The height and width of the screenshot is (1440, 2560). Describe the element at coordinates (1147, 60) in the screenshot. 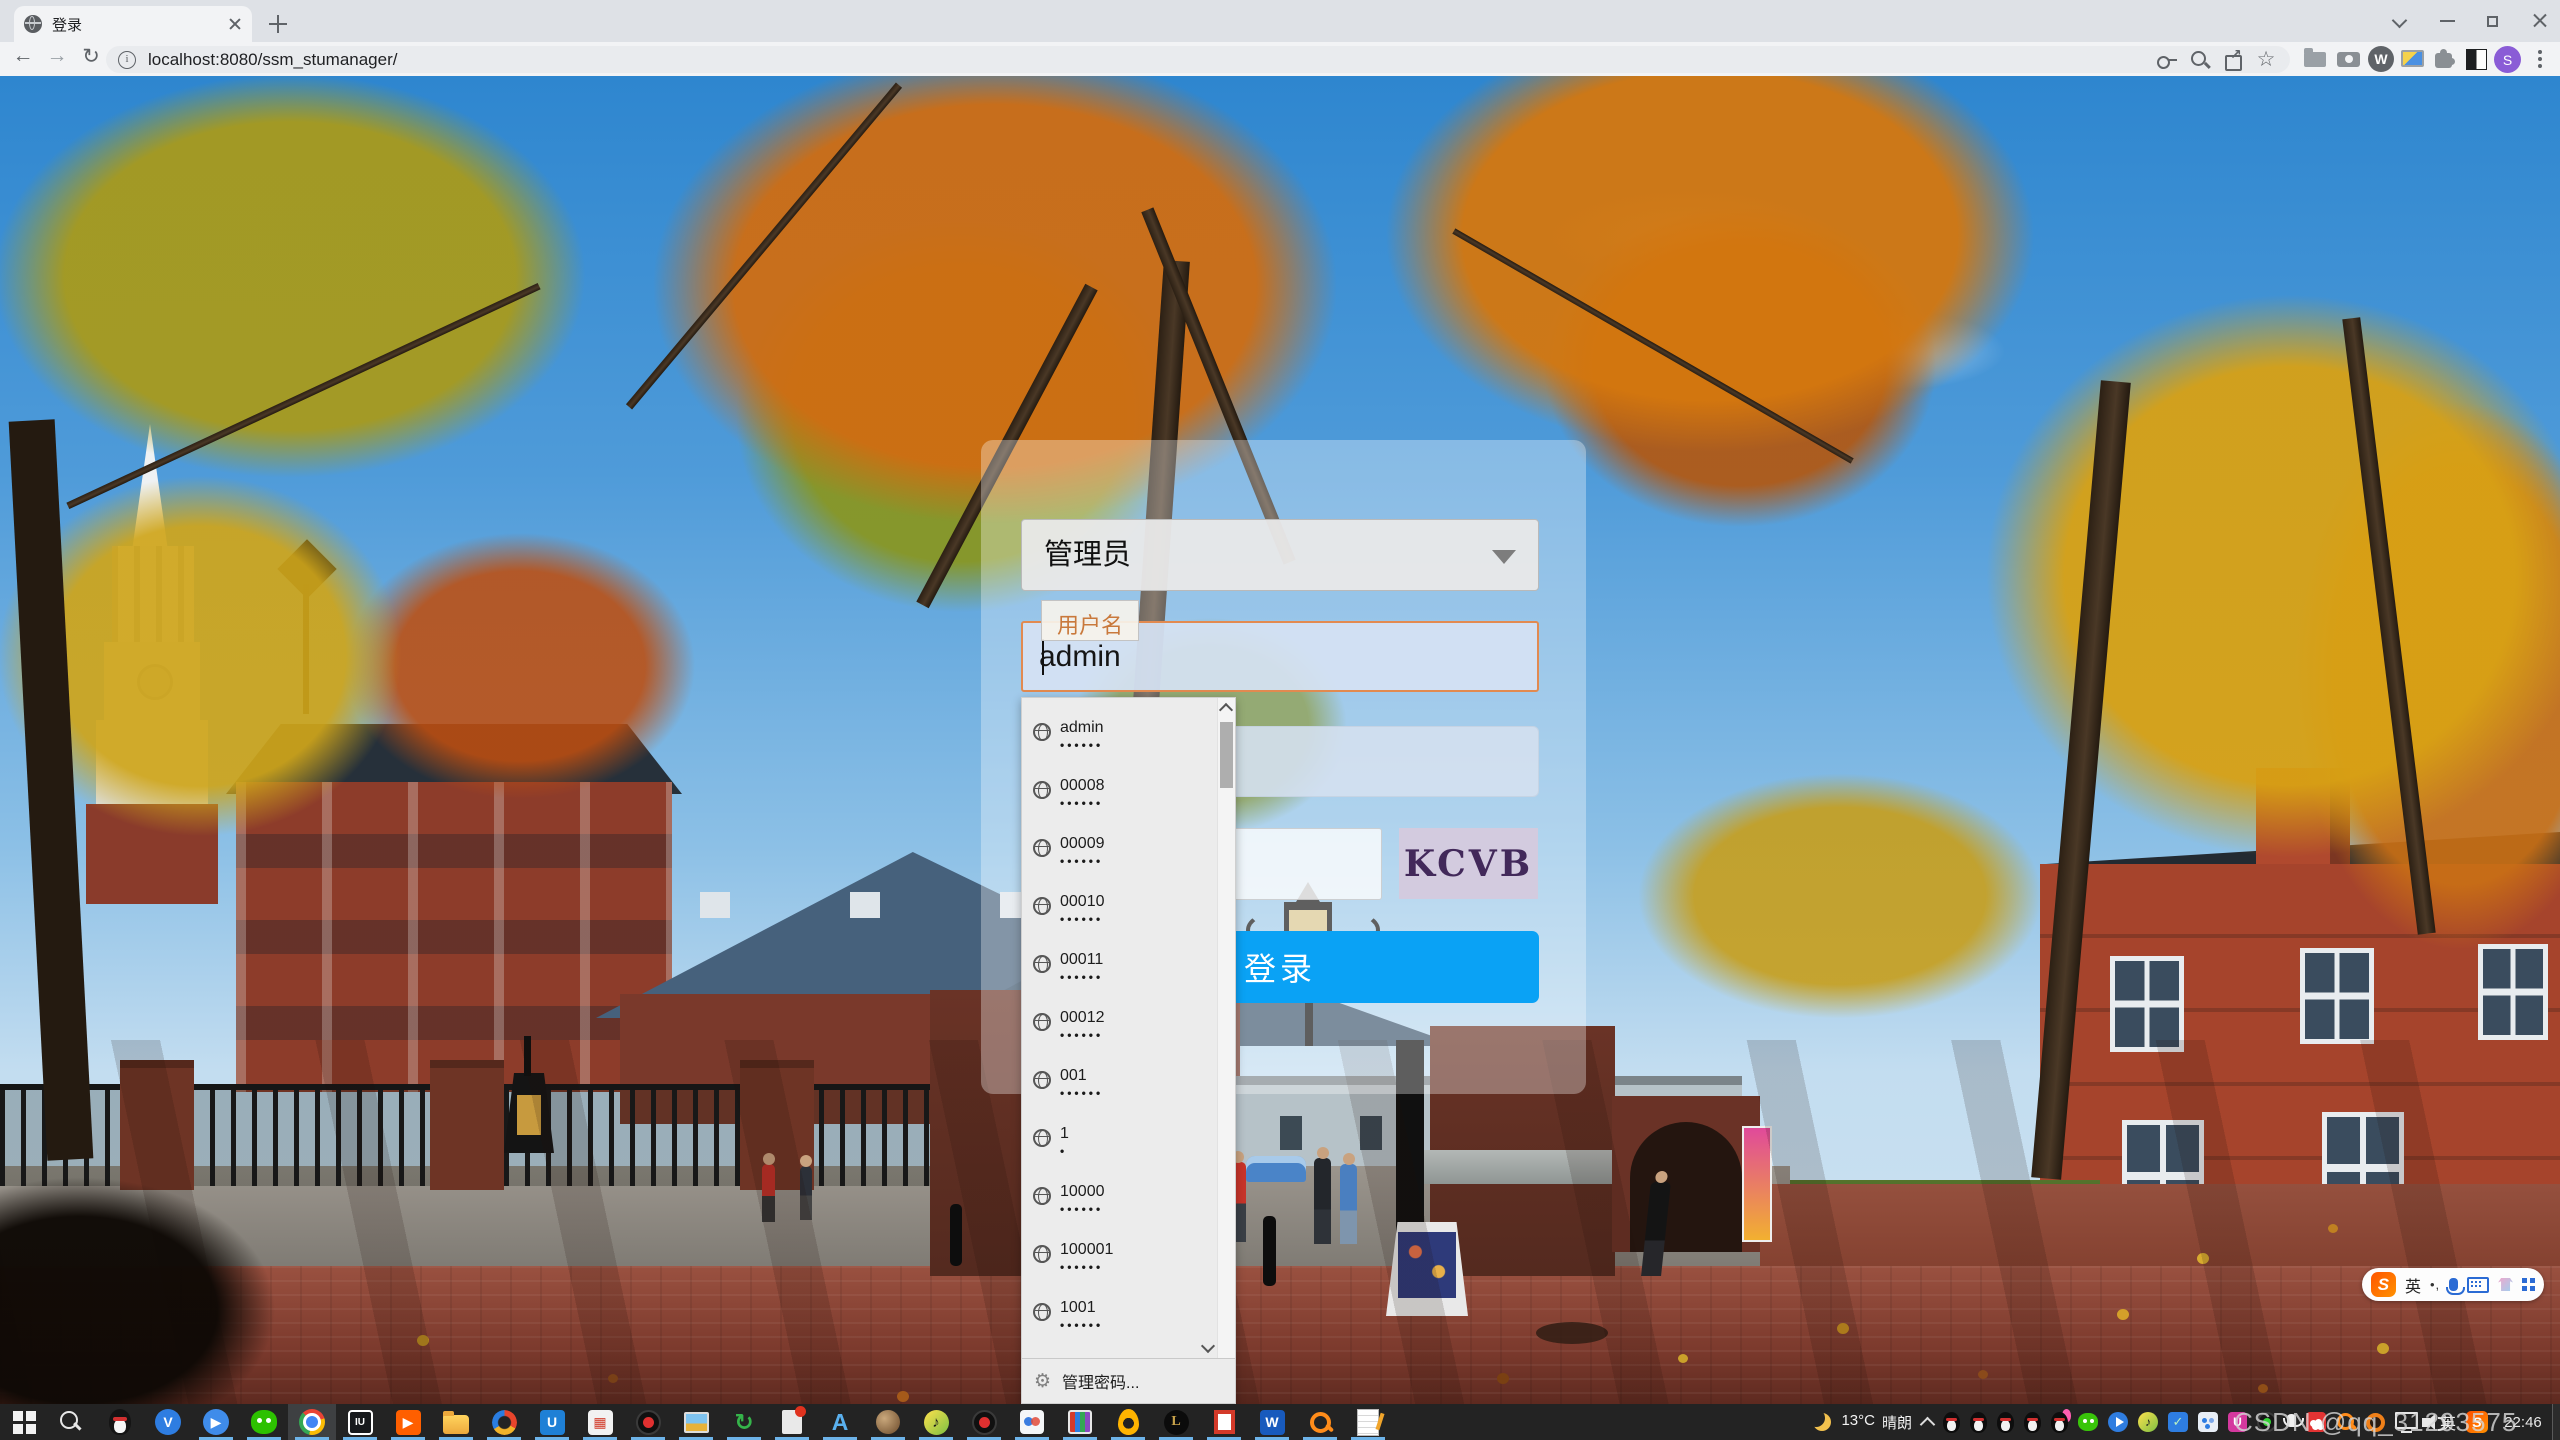

I see `url-text: localhost:8080/ssm_stumanager/` at that location.